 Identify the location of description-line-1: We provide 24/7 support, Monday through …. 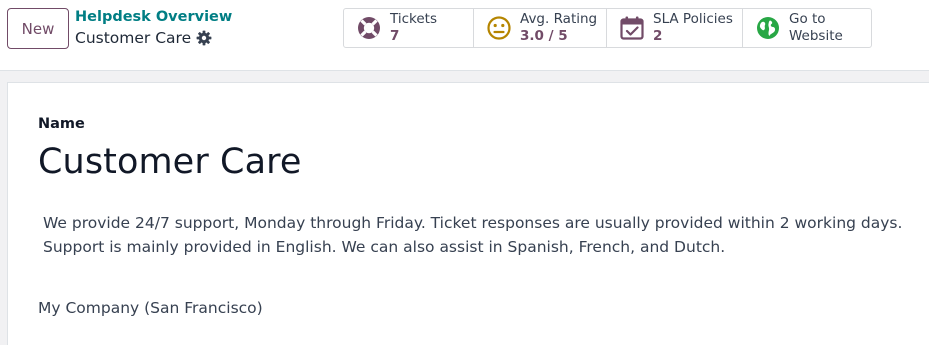
(473, 223).